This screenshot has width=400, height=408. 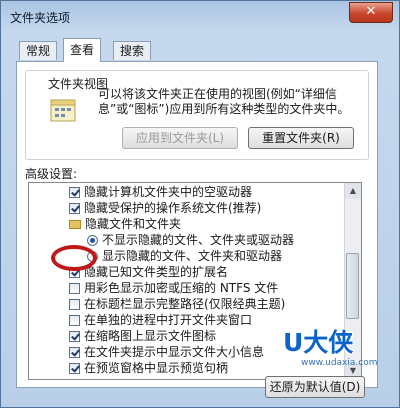 I want to click on tab-view: 查看, so click(x=82, y=50).